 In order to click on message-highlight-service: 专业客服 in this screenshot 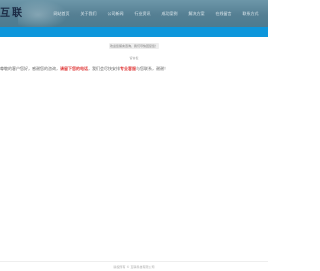, I will do `click(128, 68)`.